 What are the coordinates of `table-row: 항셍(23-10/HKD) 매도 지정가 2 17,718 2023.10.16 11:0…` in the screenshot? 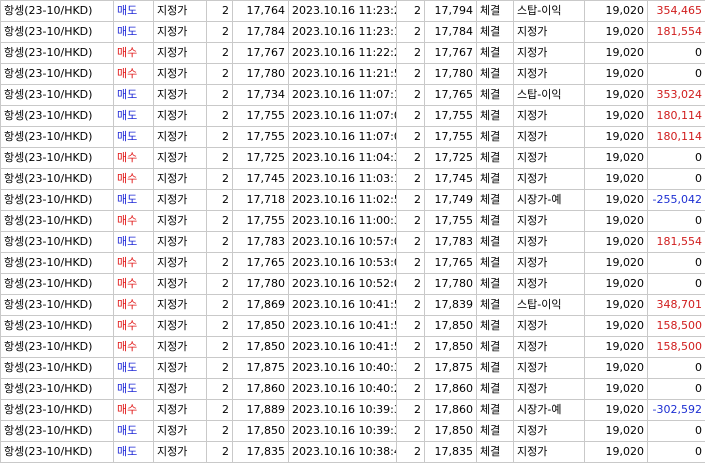 It's located at (352, 200).